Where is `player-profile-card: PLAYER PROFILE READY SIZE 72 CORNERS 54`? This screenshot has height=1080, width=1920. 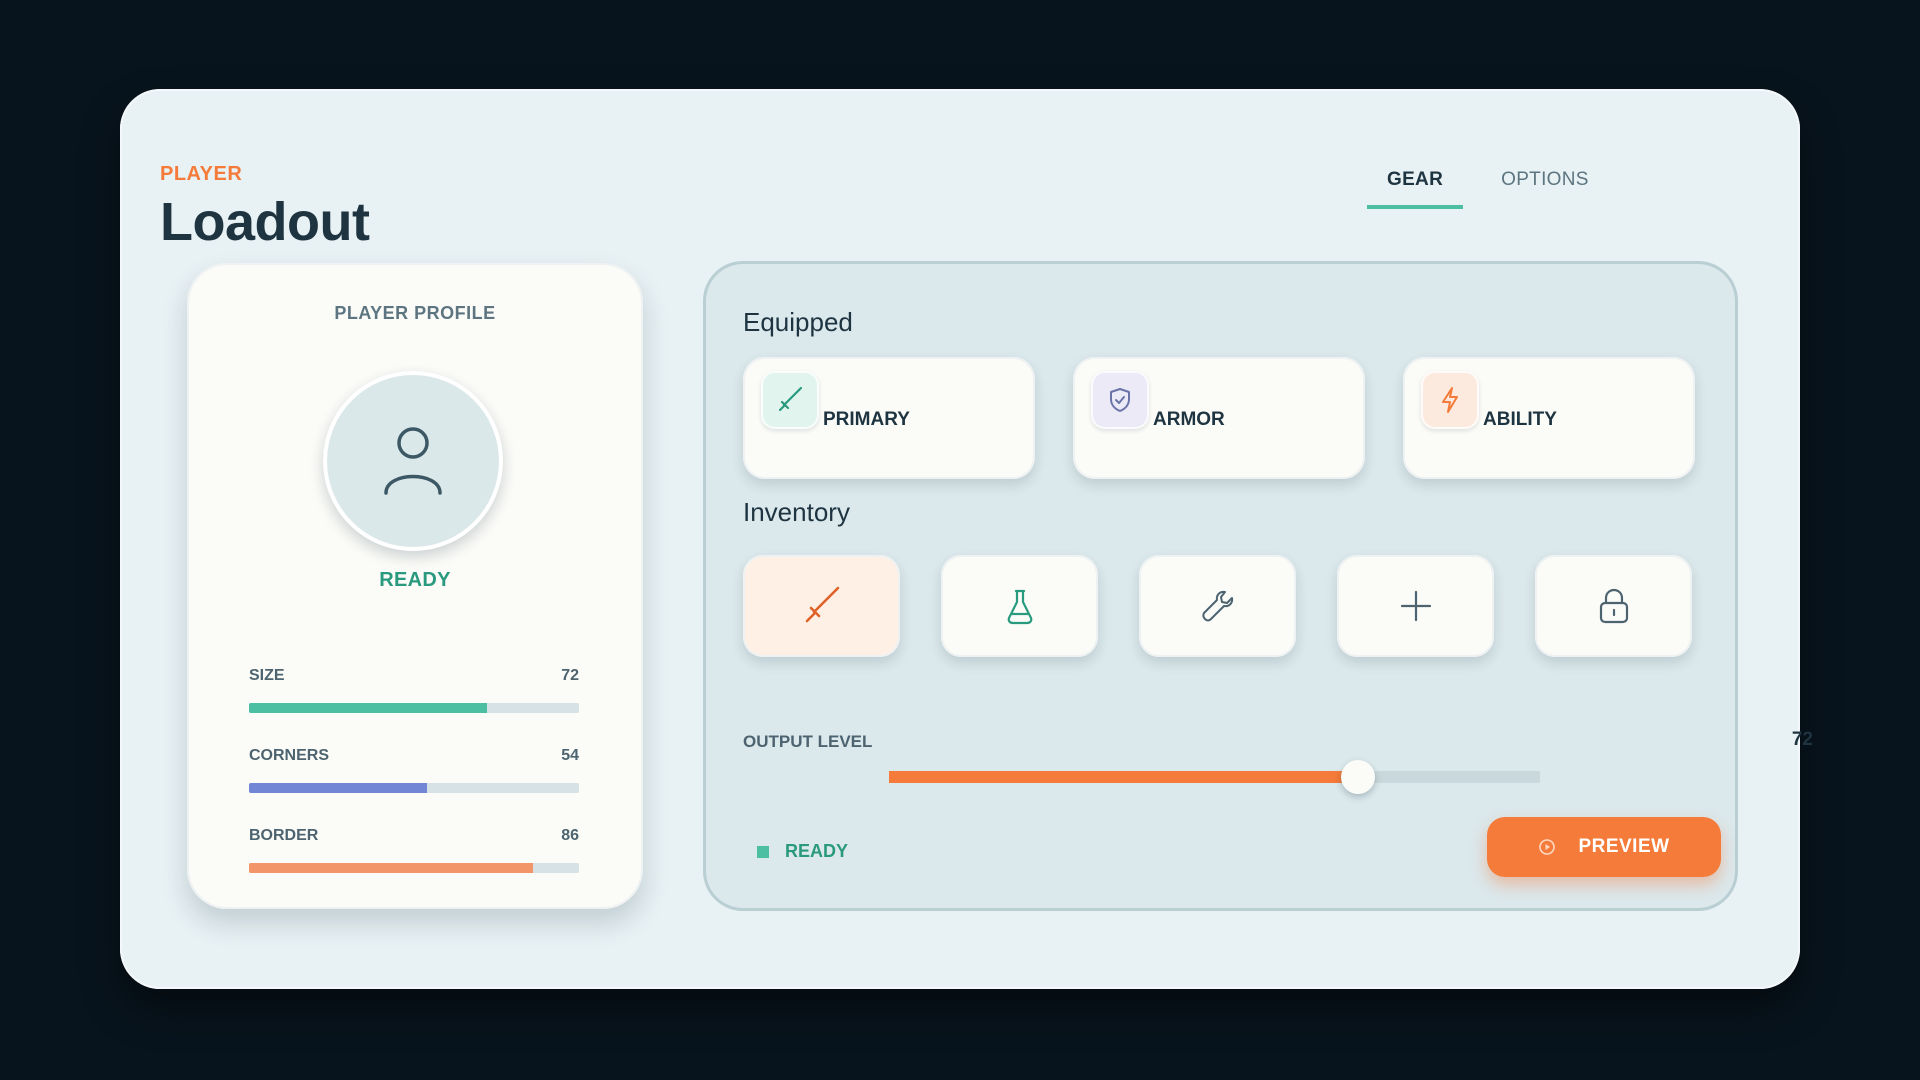 player-profile-card: PLAYER PROFILE READY SIZE 72 CORNERS 54 is located at coordinates (415, 586).